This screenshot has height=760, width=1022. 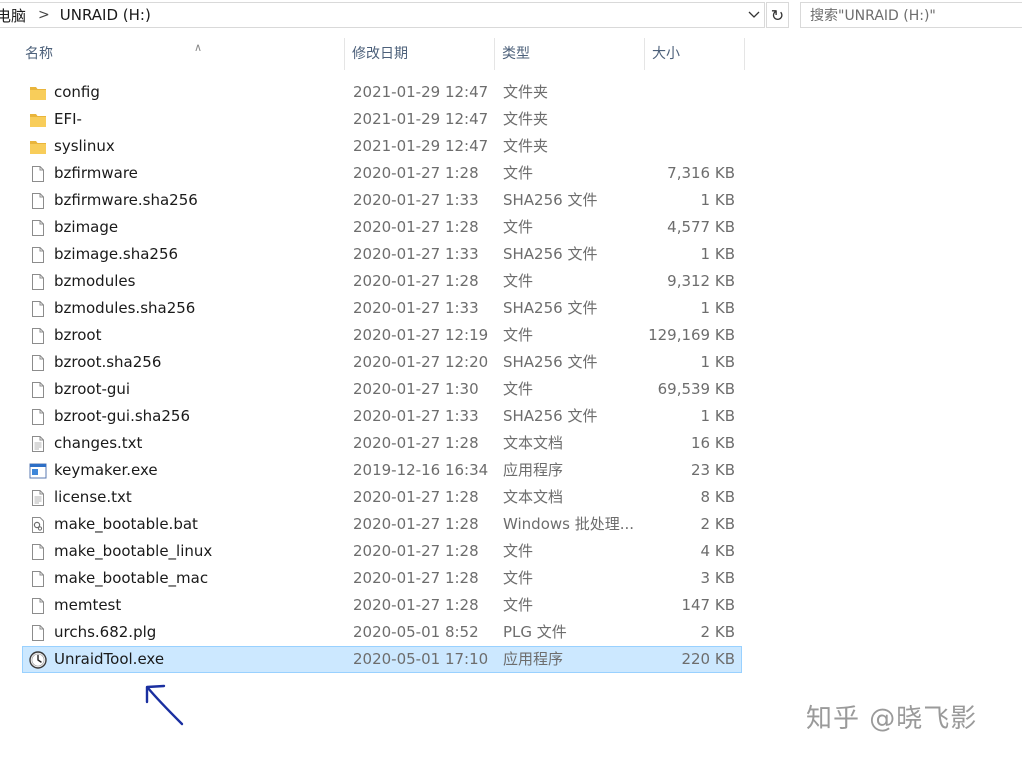 I want to click on file-size: 4 KB, so click(x=717, y=551).